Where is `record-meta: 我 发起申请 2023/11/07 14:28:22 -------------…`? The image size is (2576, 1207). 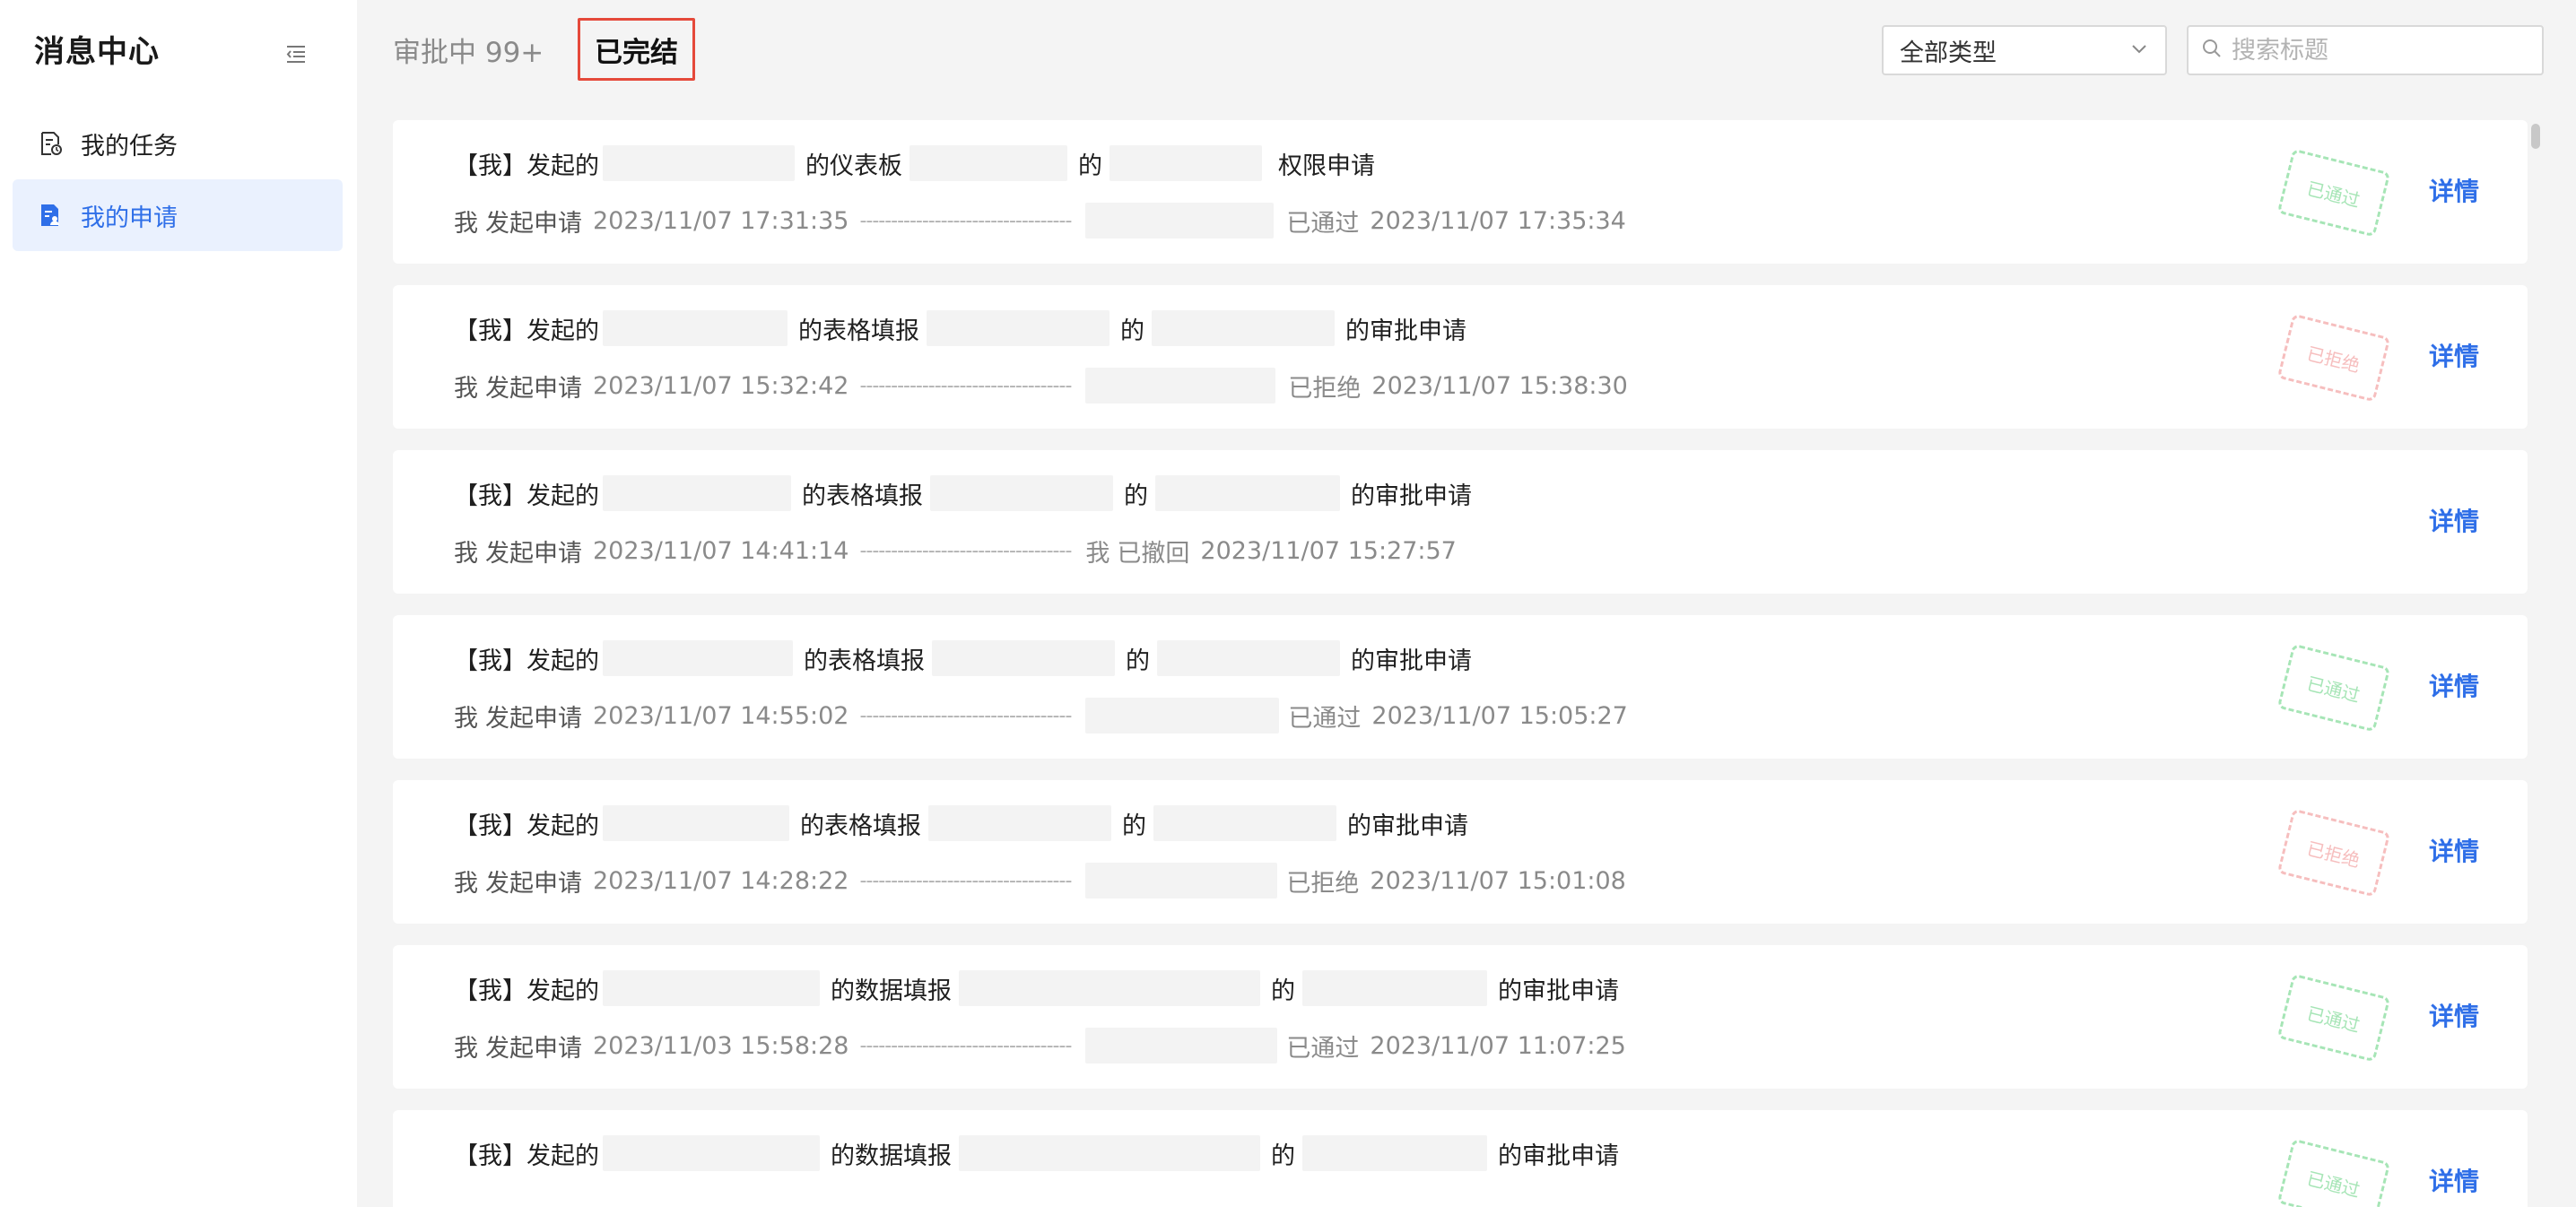
record-meta: 我 发起申请 2023/11/07 14:28:22 -------------… is located at coordinates (1040, 881).